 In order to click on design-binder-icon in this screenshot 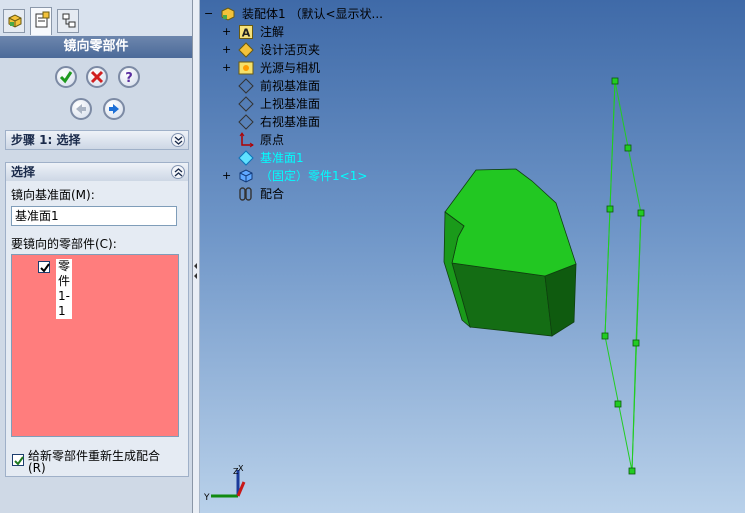, I will do `click(246, 50)`.